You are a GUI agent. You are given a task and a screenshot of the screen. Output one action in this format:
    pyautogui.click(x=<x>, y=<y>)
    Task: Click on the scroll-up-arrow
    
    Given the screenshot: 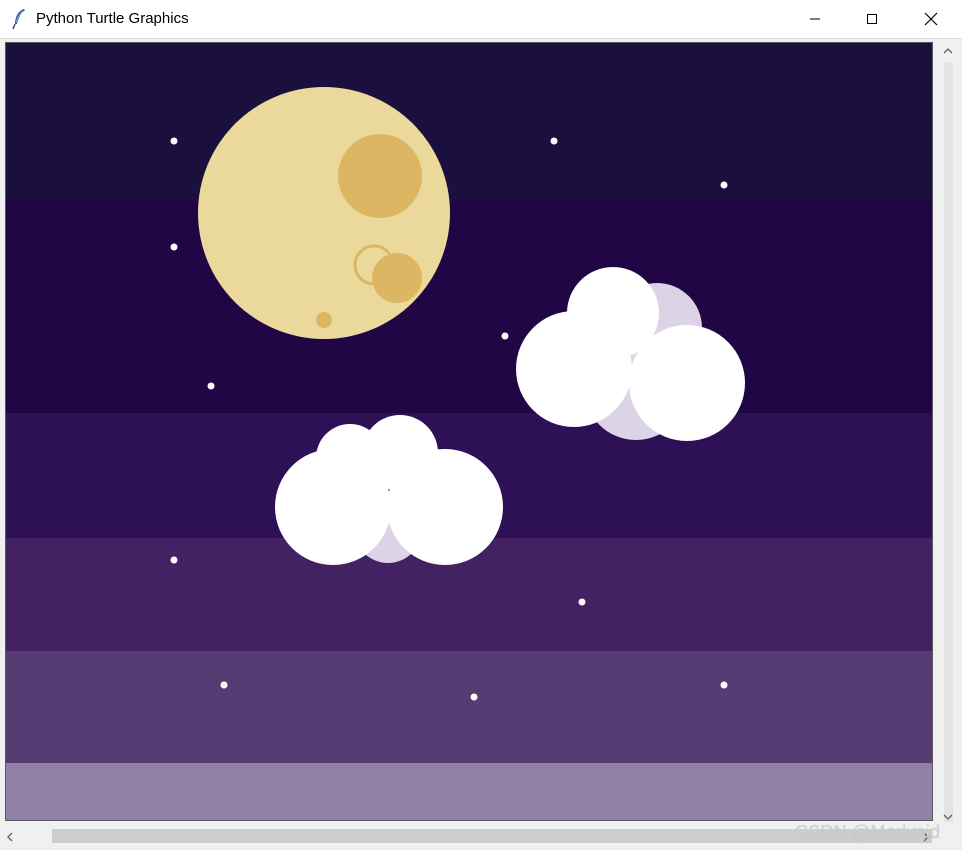 What is the action you would take?
    pyautogui.click(x=948, y=51)
    